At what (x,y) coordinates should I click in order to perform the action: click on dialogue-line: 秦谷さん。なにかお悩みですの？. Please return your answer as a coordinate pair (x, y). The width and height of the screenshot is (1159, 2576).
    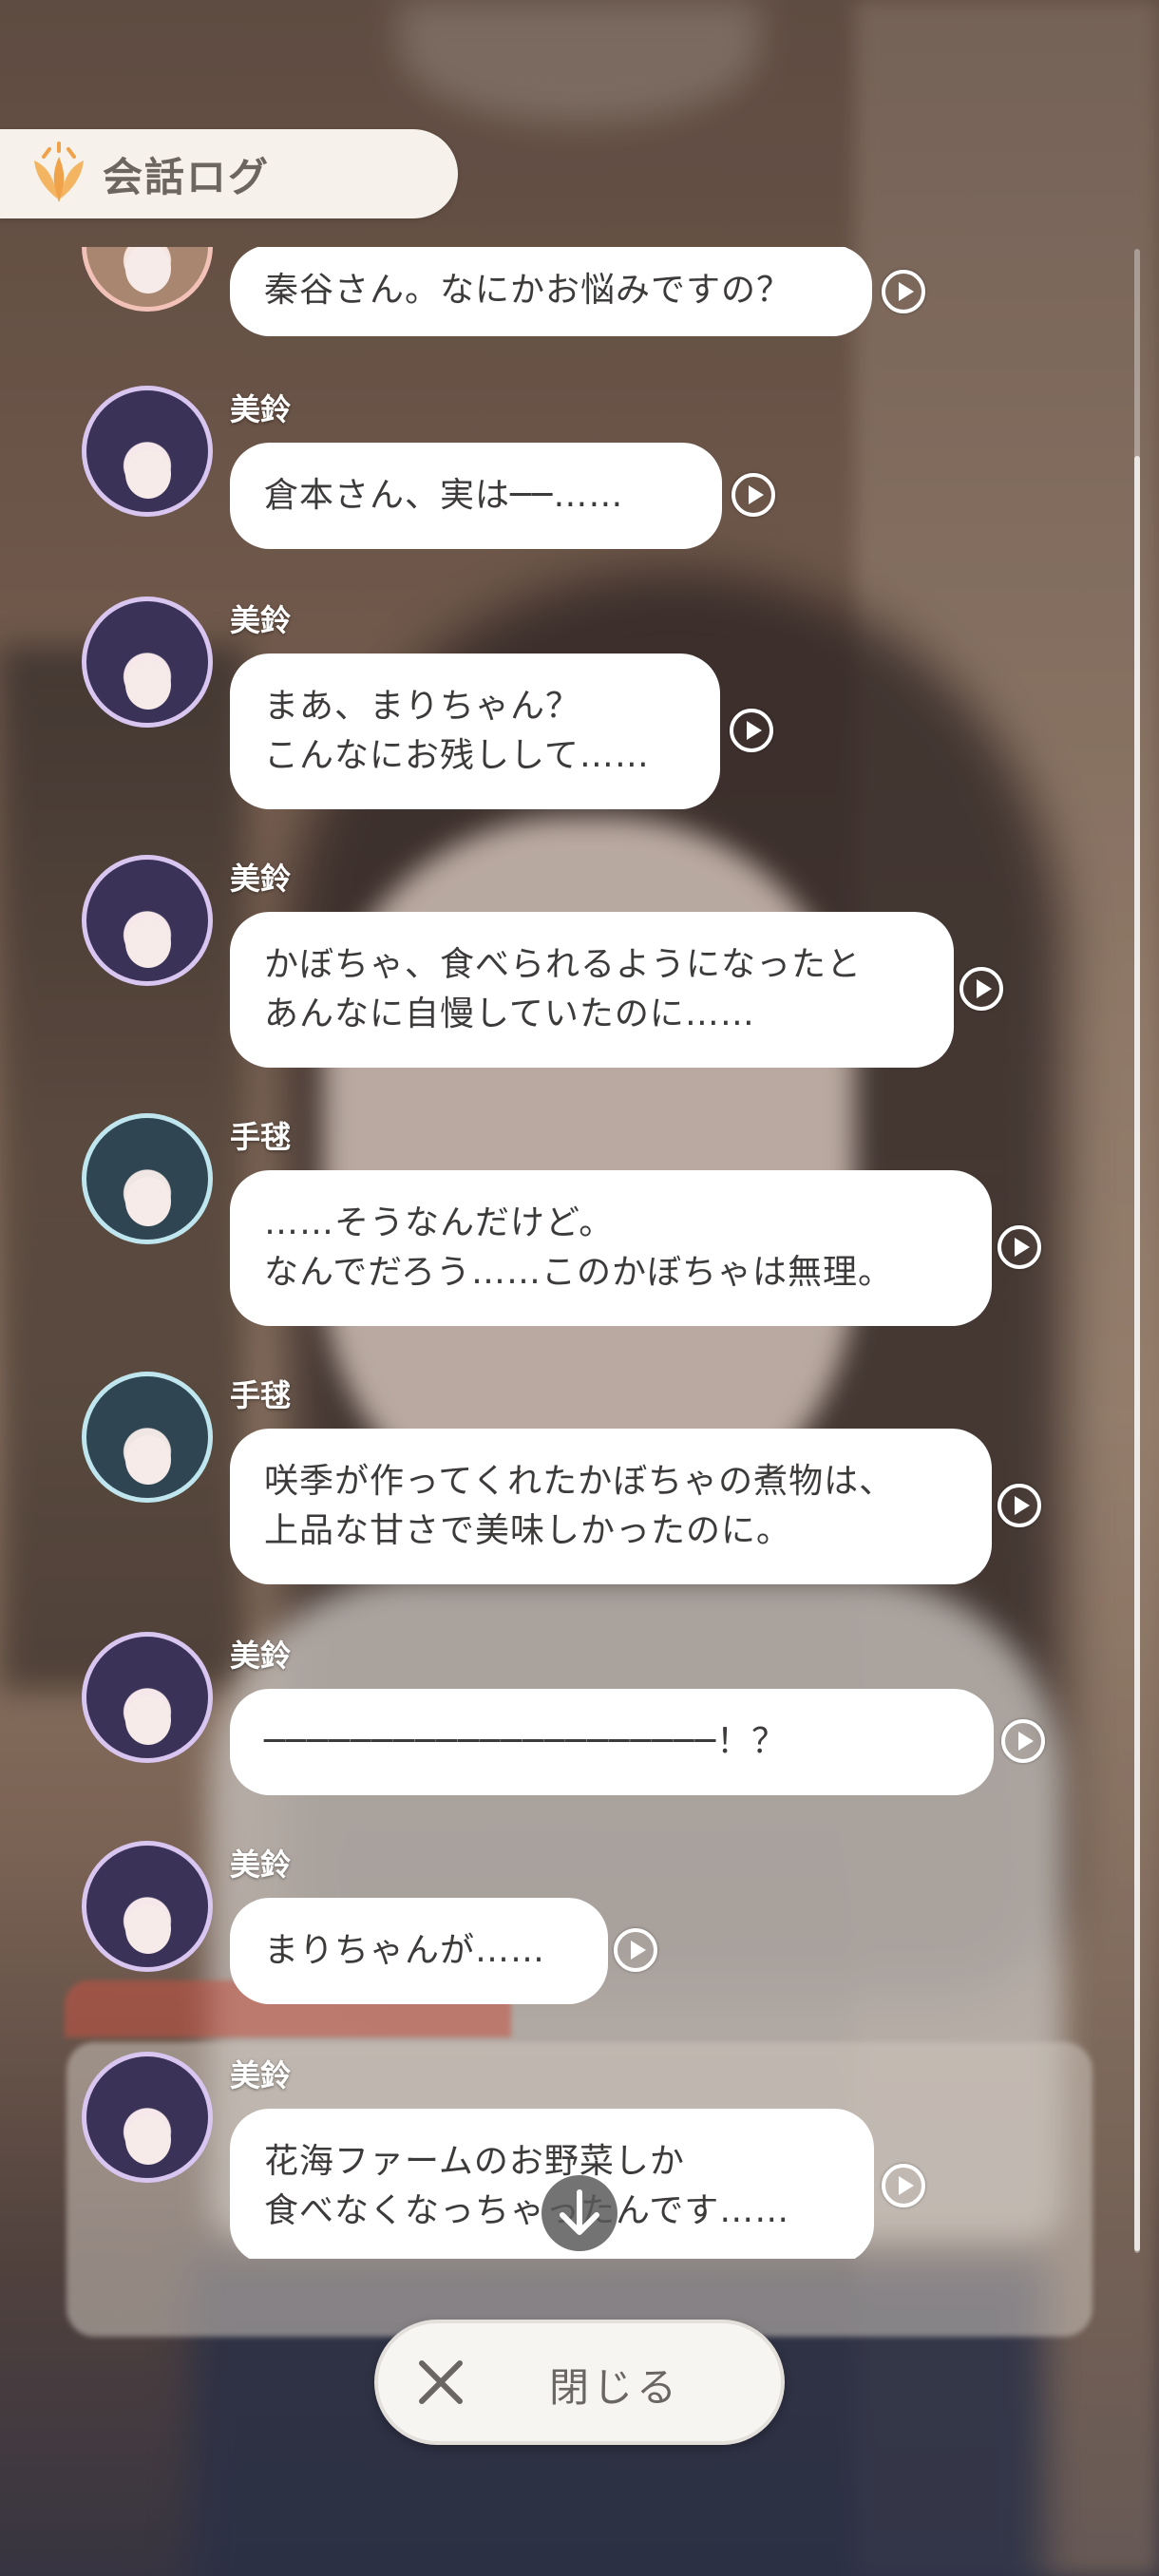
    Looking at the image, I should click on (528, 290).